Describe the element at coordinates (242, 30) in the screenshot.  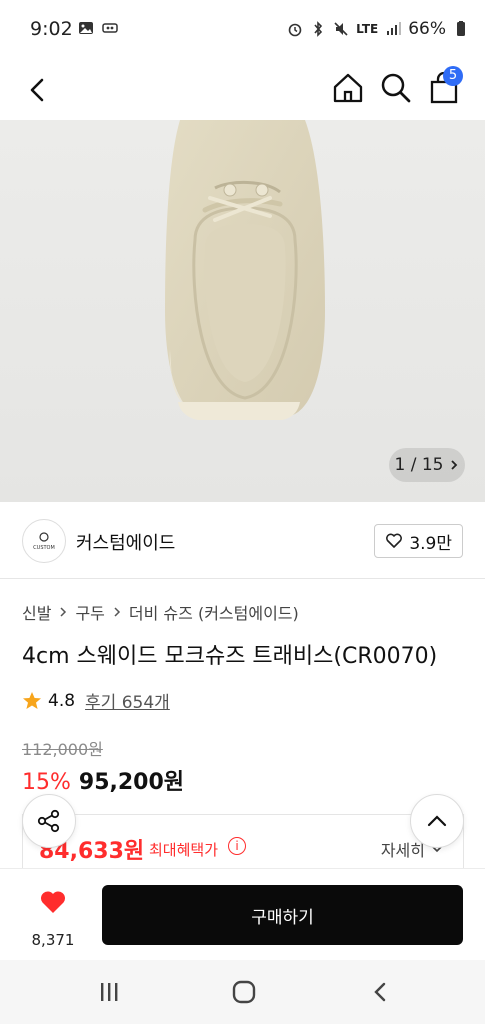
I see `status-bar: 9:02 LTE 66%` at that location.